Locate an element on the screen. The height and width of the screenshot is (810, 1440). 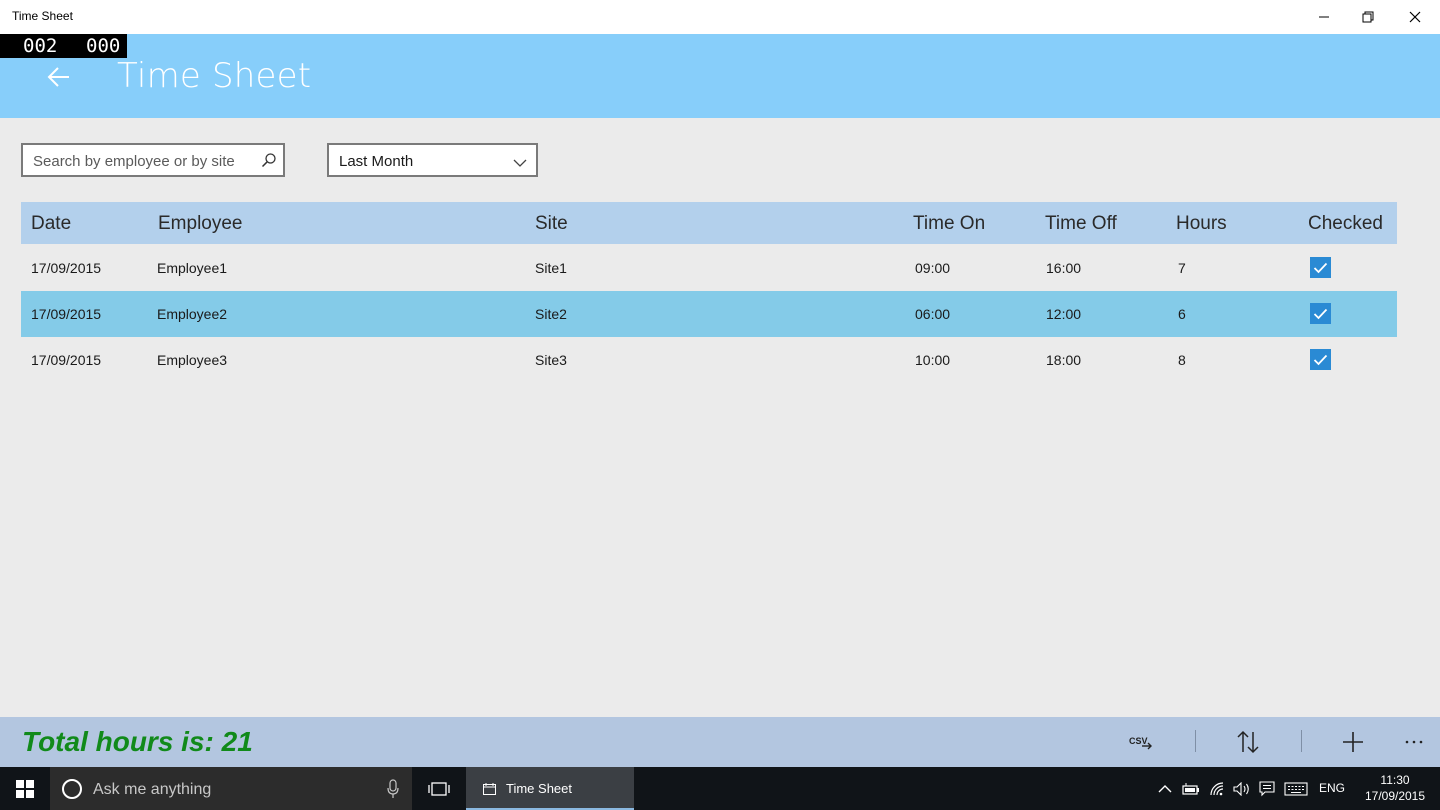
cell-site: Site3 is located at coordinates (551, 360).